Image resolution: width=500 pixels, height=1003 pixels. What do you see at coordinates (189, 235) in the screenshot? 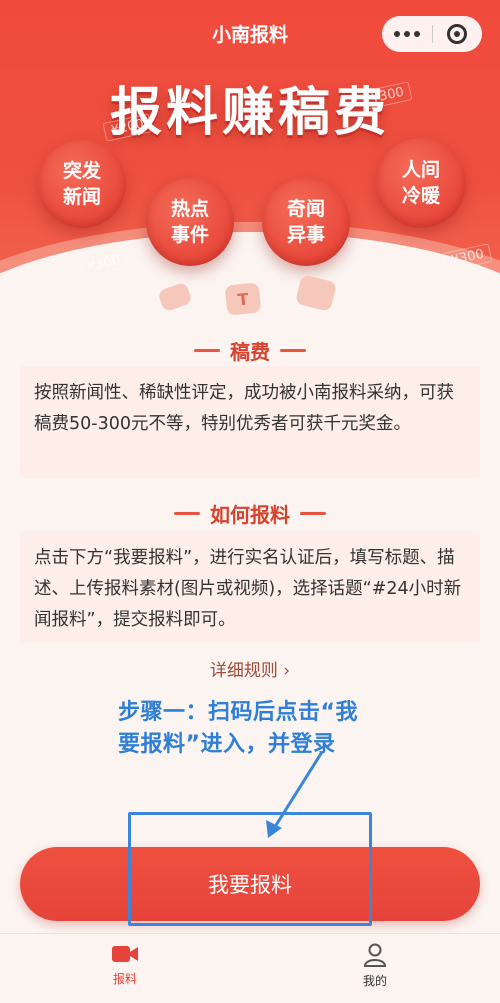
I see `topic-label: 事件` at bounding box center [189, 235].